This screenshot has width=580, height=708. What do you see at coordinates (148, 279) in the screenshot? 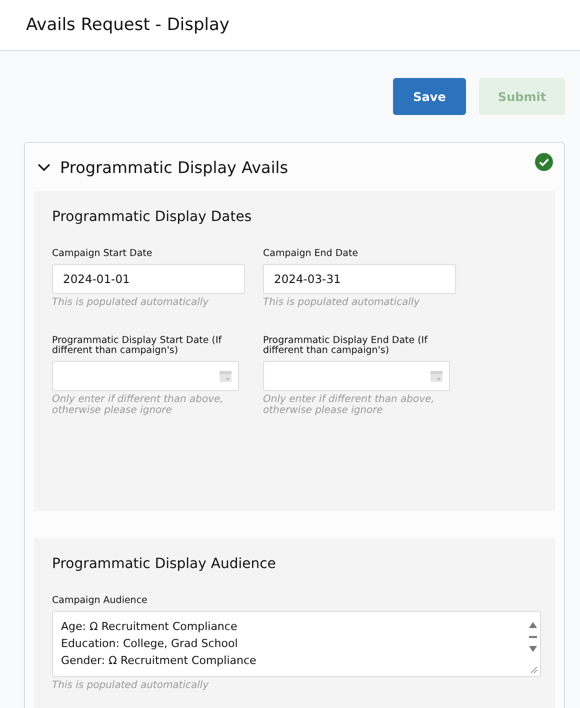
I see `input-field: 2024-01-01` at bounding box center [148, 279].